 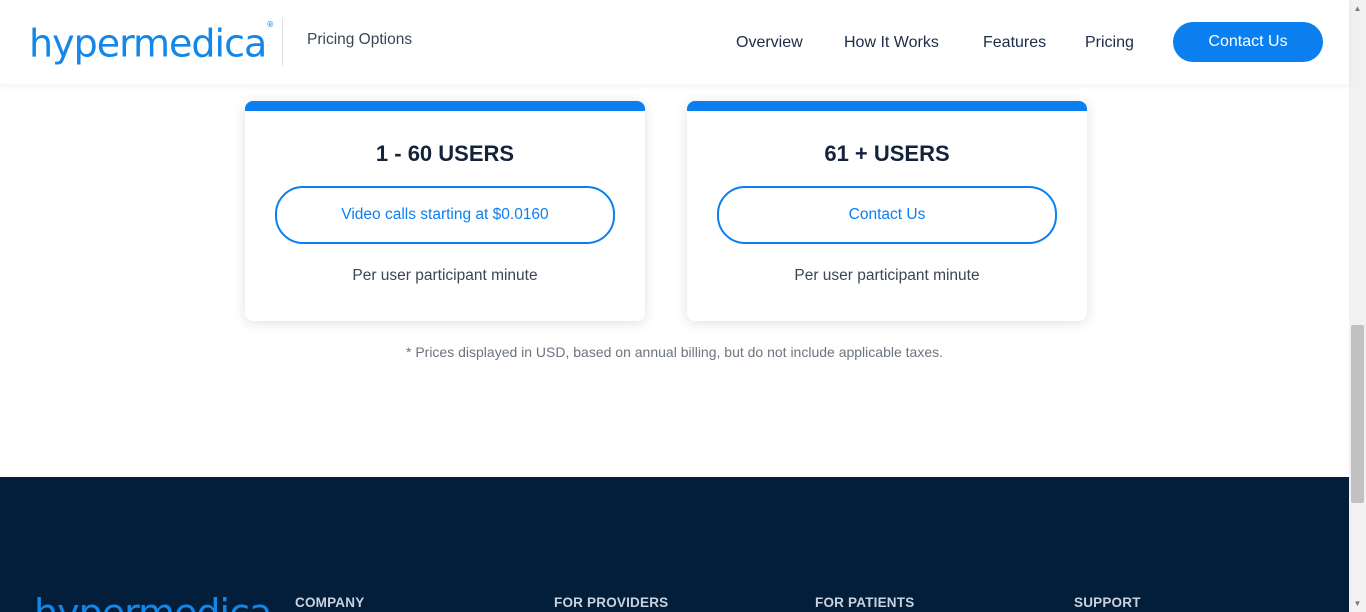 I want to click on footer-heading-patients: FOR PATIENTS, so click(x=865, y=602).